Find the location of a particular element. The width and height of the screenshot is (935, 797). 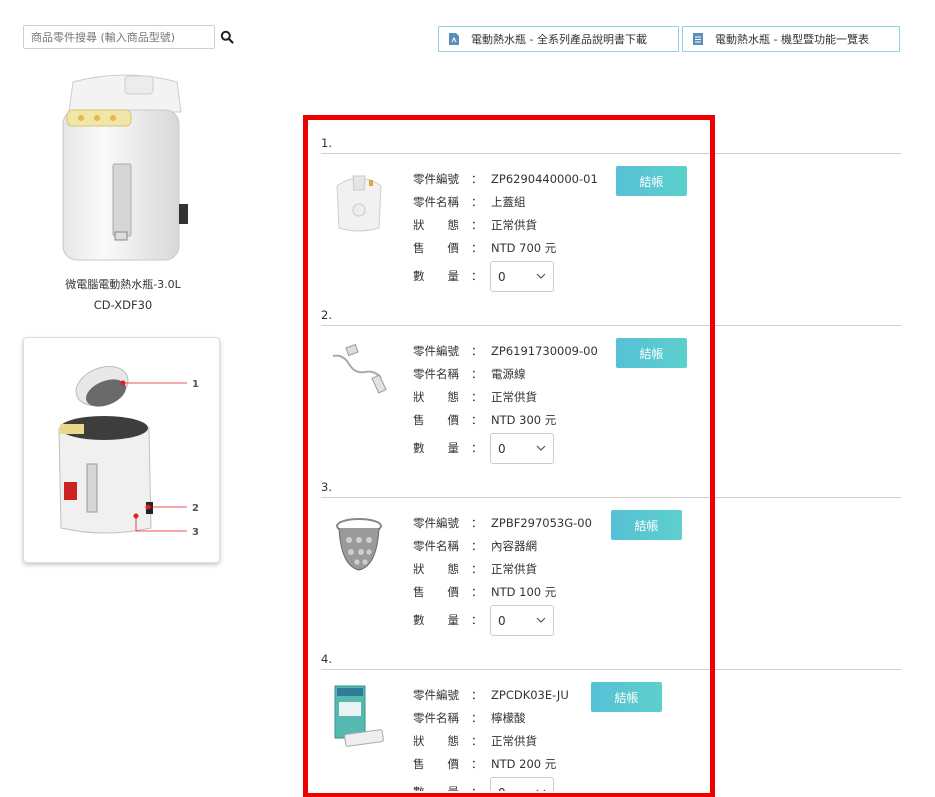

callout-3: 3 is located at coordinates (195, 532).